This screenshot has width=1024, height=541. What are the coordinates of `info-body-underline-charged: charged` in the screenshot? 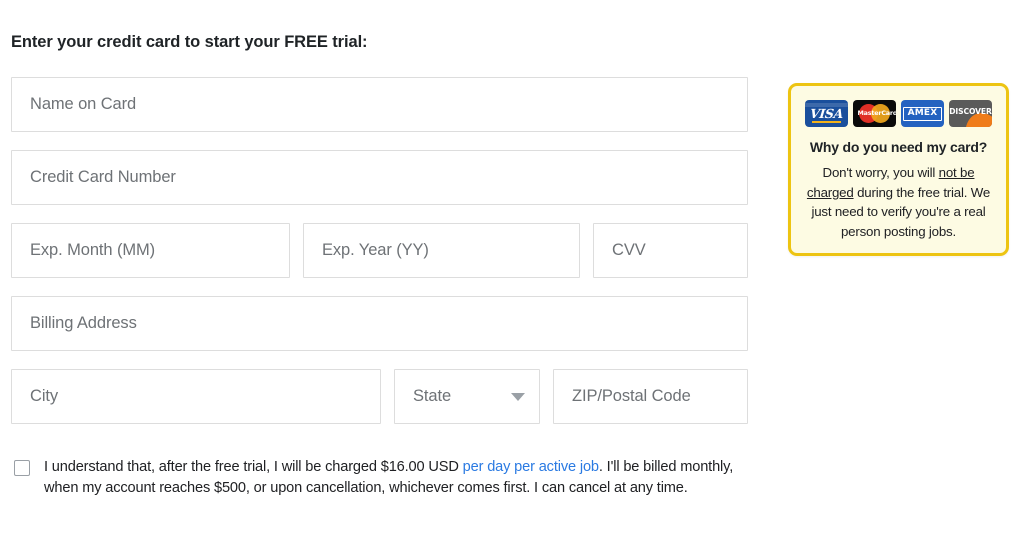 It's located at (830, 192).